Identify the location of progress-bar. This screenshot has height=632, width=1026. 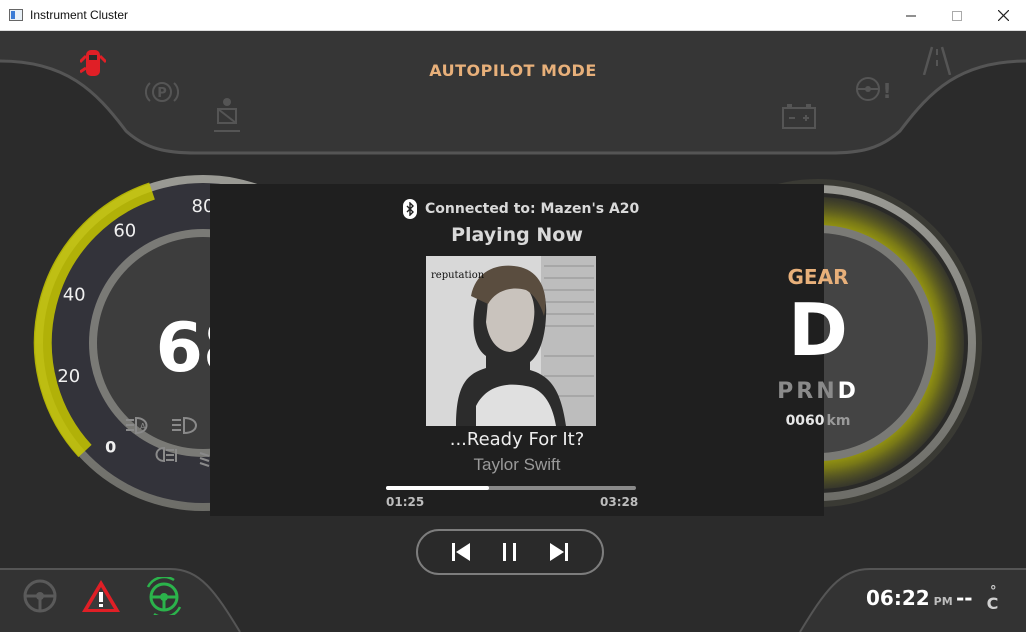
(511, 488).